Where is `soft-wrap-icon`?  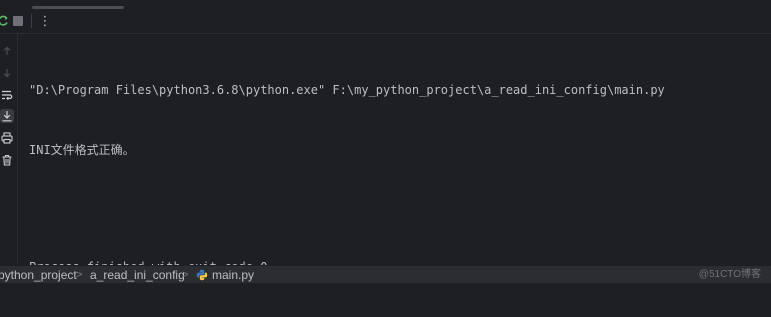 soft-wrap-icon is located at coordinates (7, 95).